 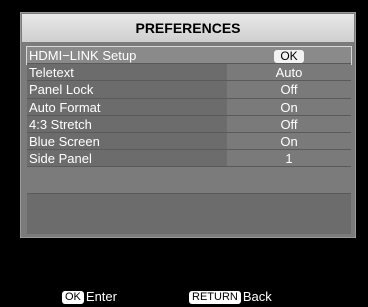 I want to click on menu-item-label: Side Panel, so click(x=60, y=159).